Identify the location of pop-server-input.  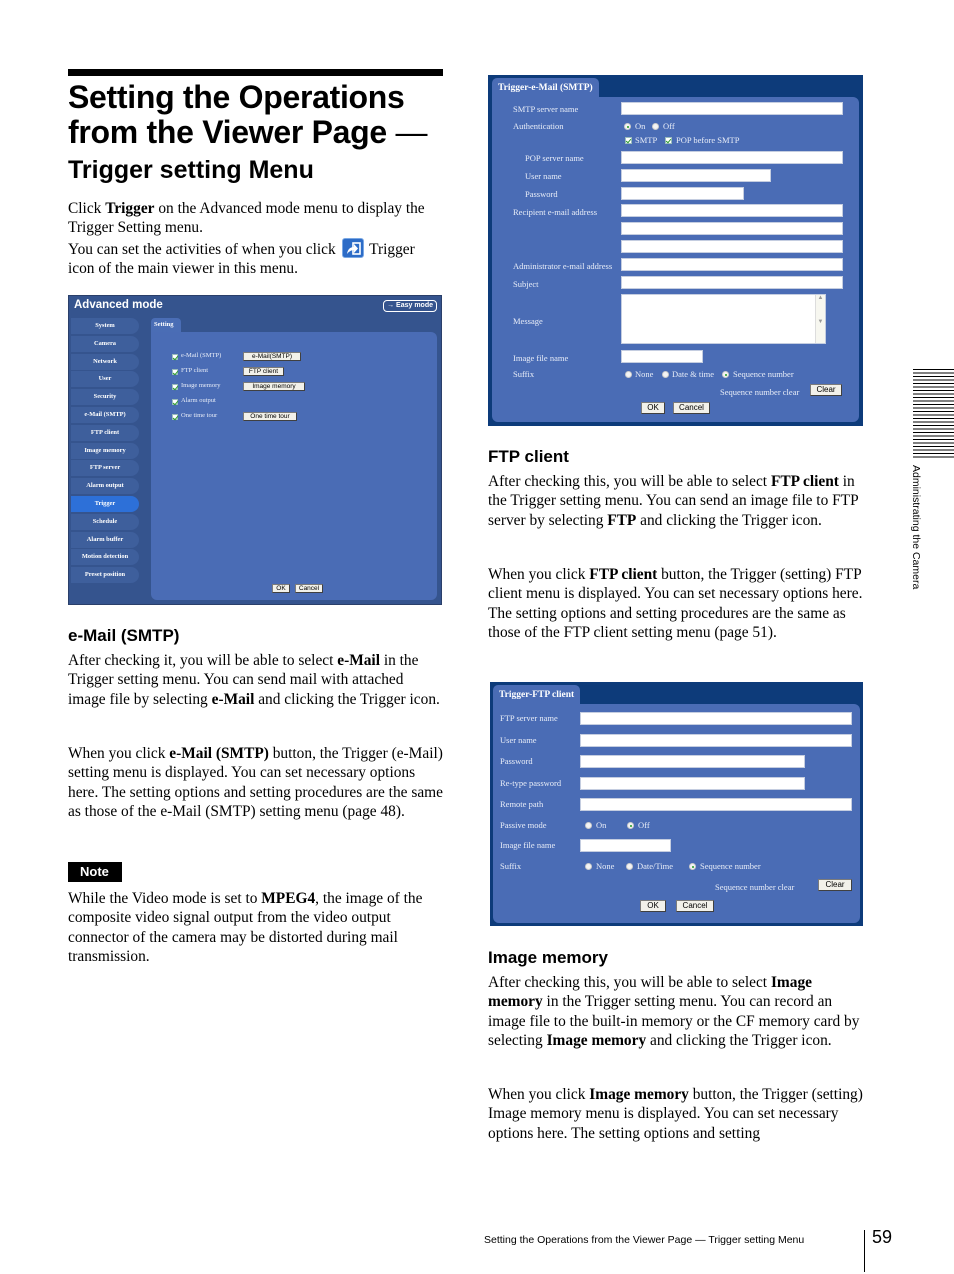
(732, 157).